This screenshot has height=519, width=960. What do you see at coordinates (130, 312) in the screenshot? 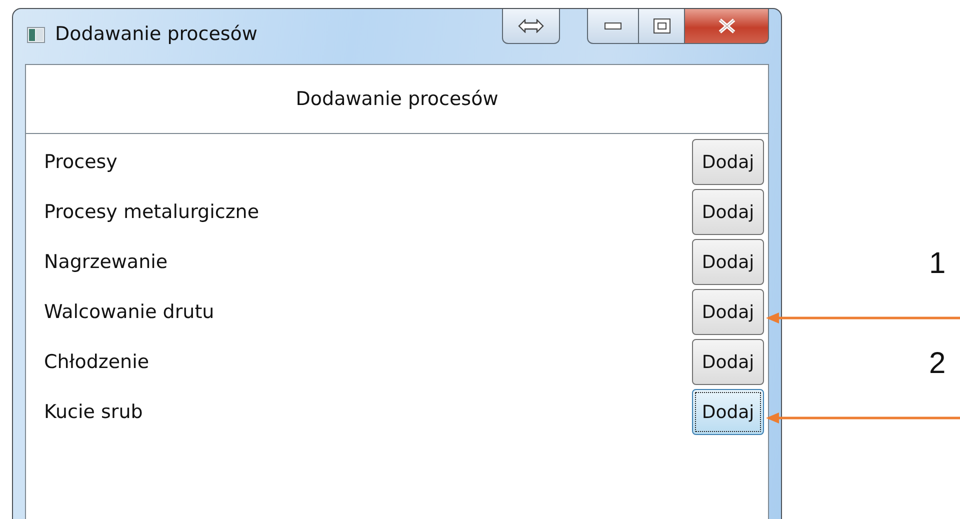
I see `process-label: Walcowanie drutu` at bounding box center [130, 312].